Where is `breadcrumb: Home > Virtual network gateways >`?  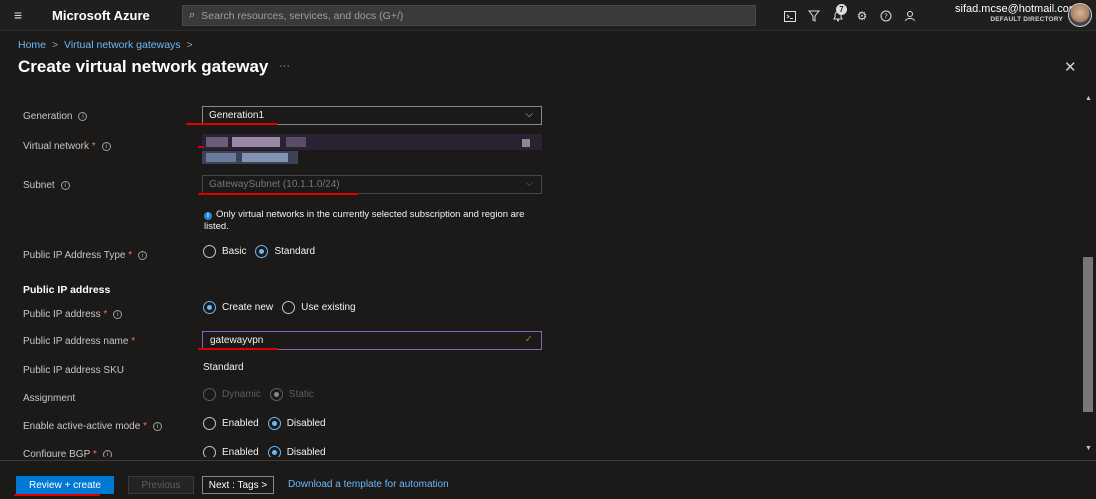
breadcrumb: Home > Virtual network gateways > is located at coordinates (107, 45).